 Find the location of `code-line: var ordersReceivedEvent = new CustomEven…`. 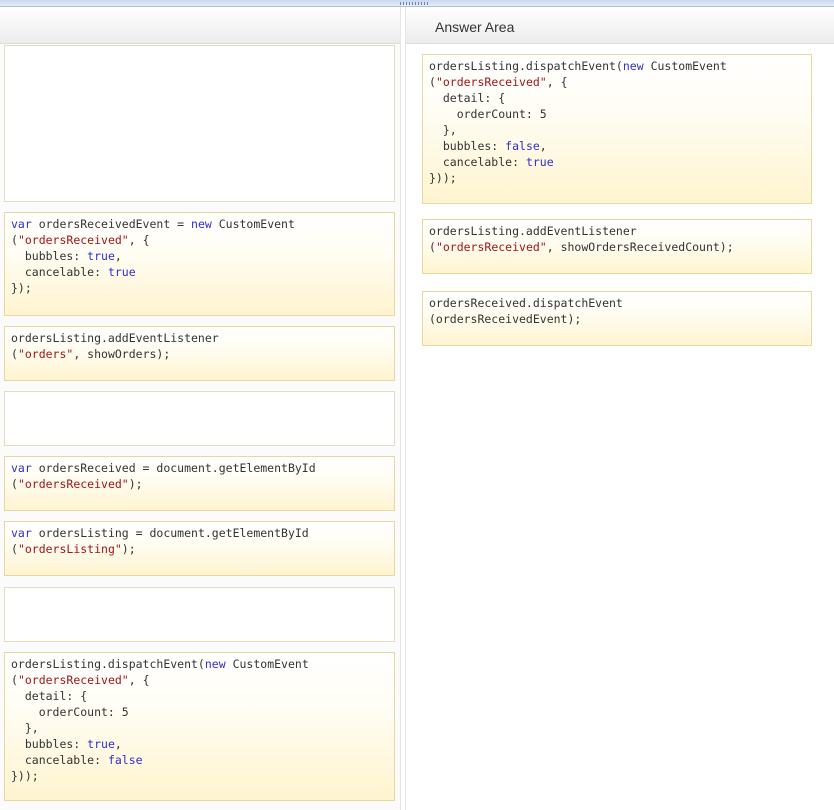

code-line: var ordersReceivedEvent = new CustomEven… is located at coordinates (199, 224).